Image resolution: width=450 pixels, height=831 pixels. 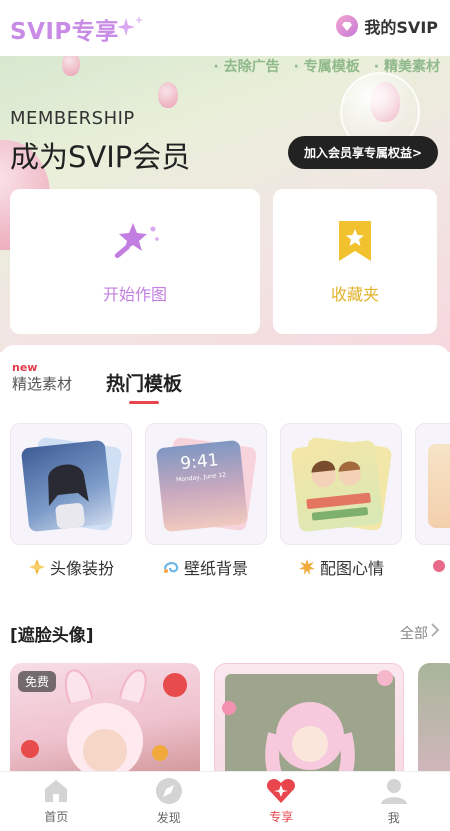 I want to click on benefit-tag: 去除广告, so click(x=246, y=66).